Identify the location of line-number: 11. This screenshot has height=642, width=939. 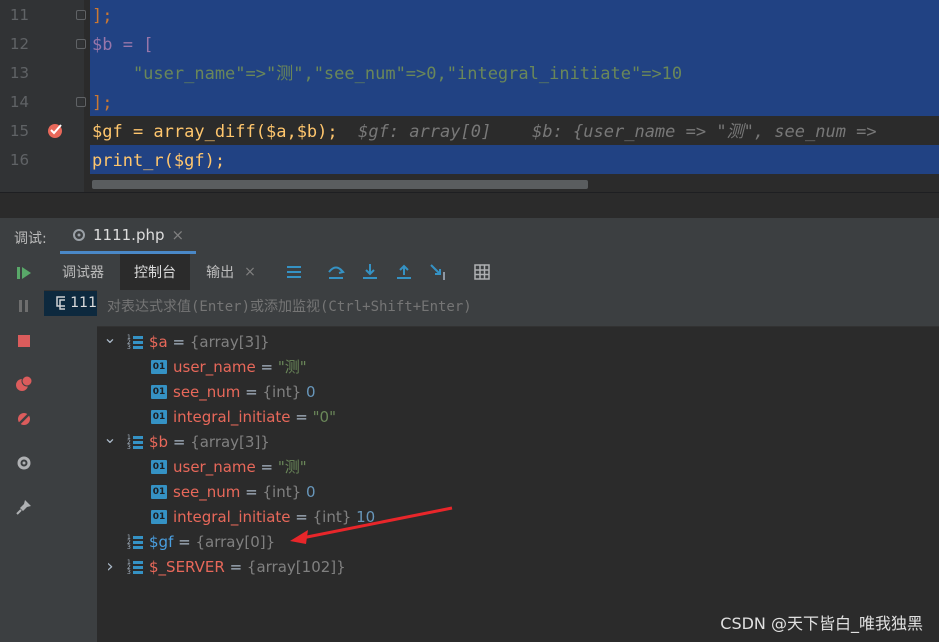
(20, 15).